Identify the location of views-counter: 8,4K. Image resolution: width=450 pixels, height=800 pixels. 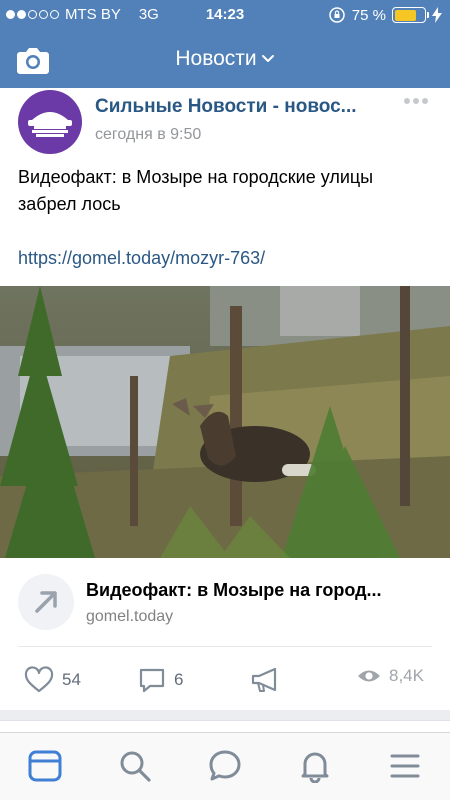
(390, 676).